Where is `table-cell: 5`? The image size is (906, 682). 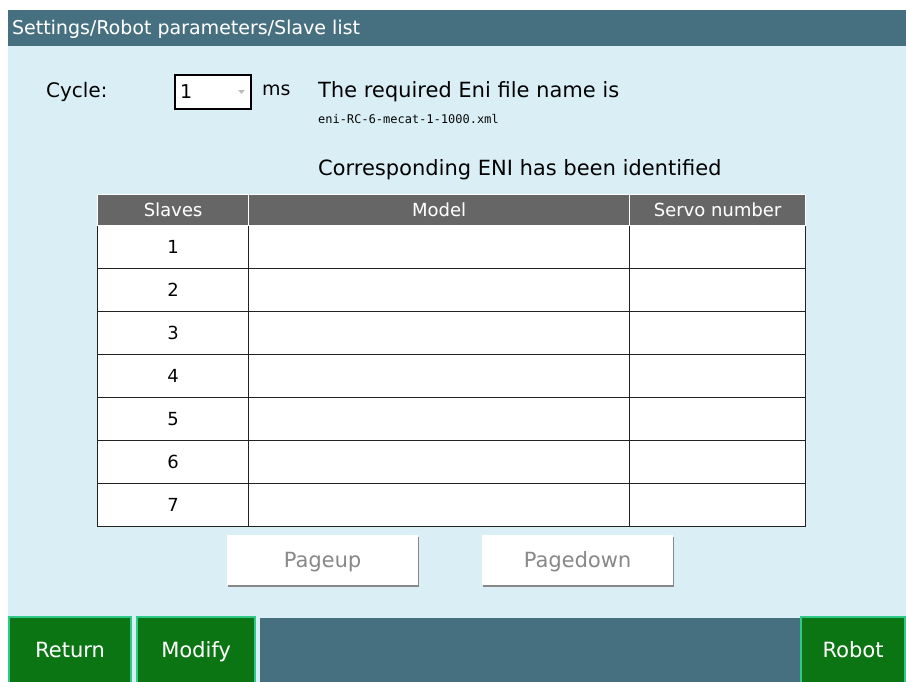
table-cell: 5 is located at coordinates (173, 419).